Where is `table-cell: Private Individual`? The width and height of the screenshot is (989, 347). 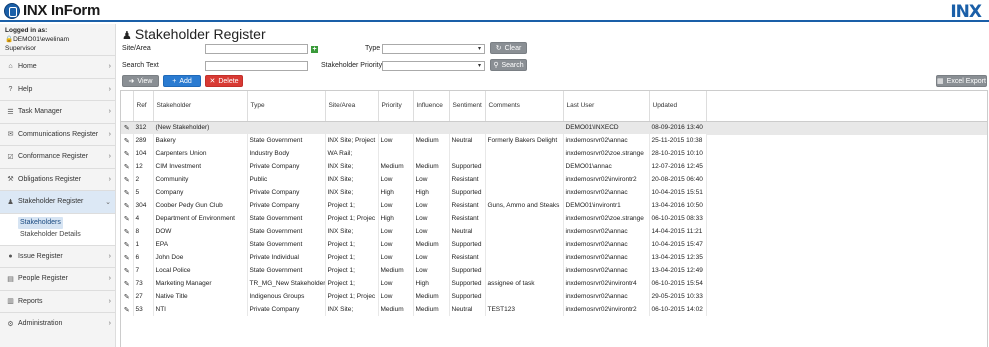
table-cell: Private Individual is located at coordinates (286, 257).